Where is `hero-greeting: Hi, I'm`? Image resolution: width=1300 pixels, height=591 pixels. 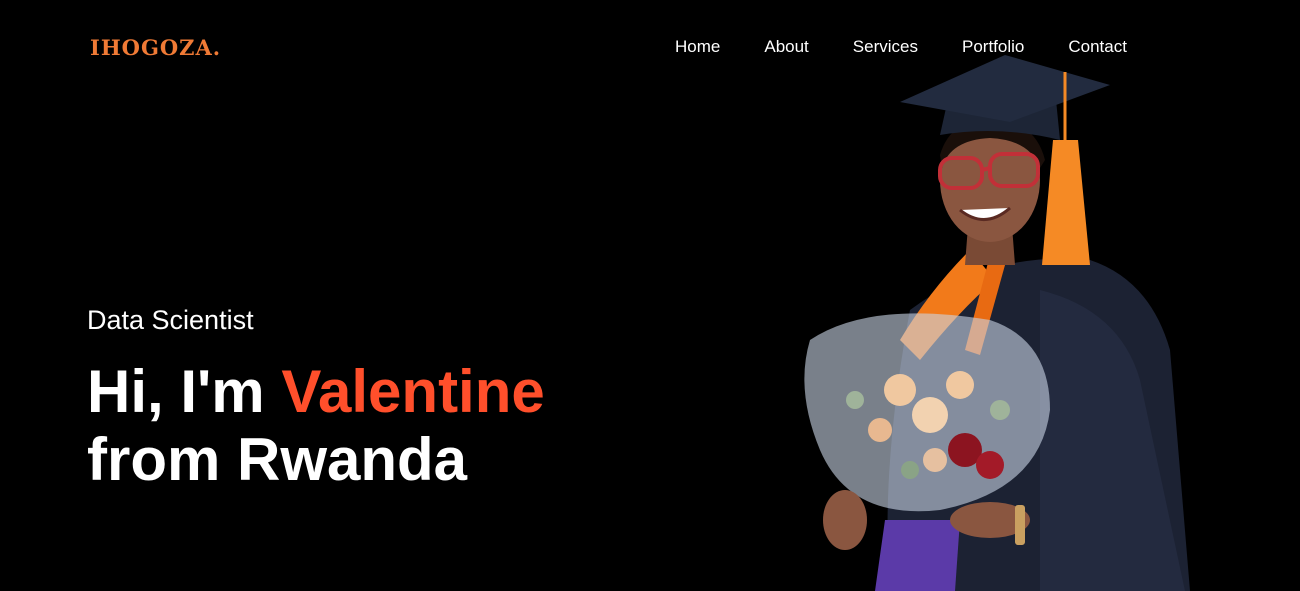 hero-greeting: Hi, I'm is located at coordinates (176, 391).